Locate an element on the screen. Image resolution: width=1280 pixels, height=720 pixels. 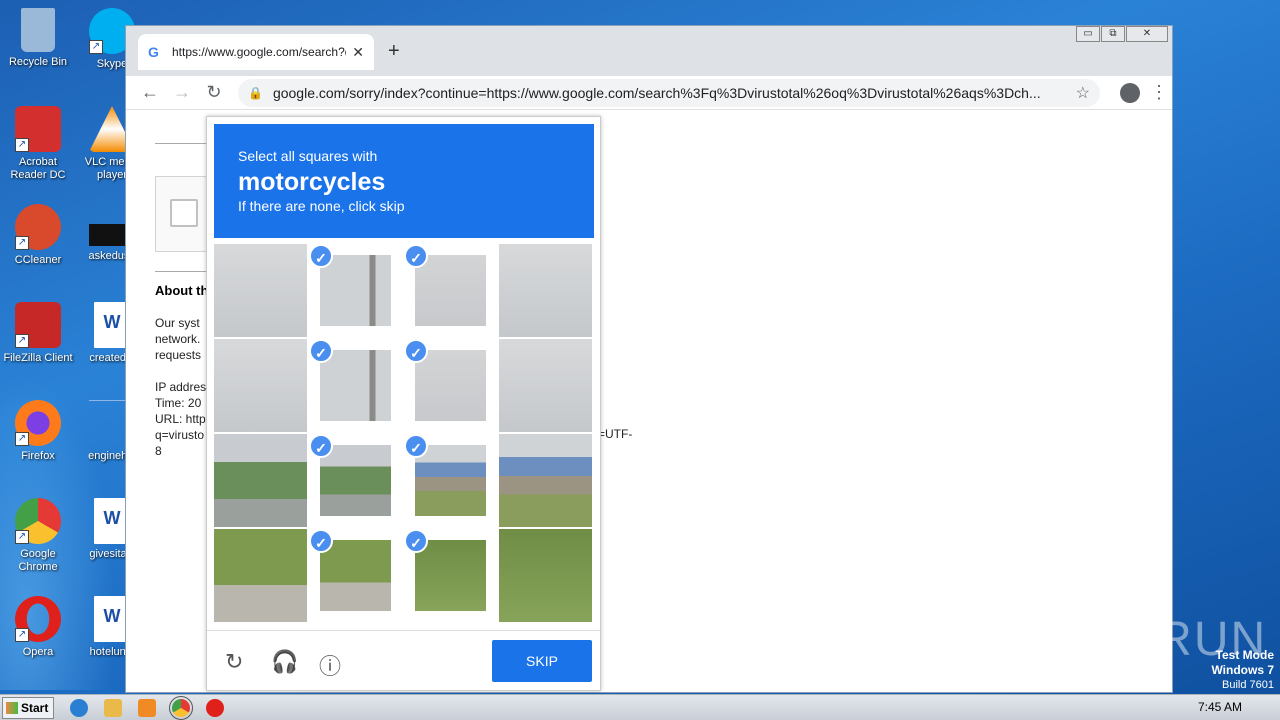
back-button: ← is located at coordinates (150, 92).